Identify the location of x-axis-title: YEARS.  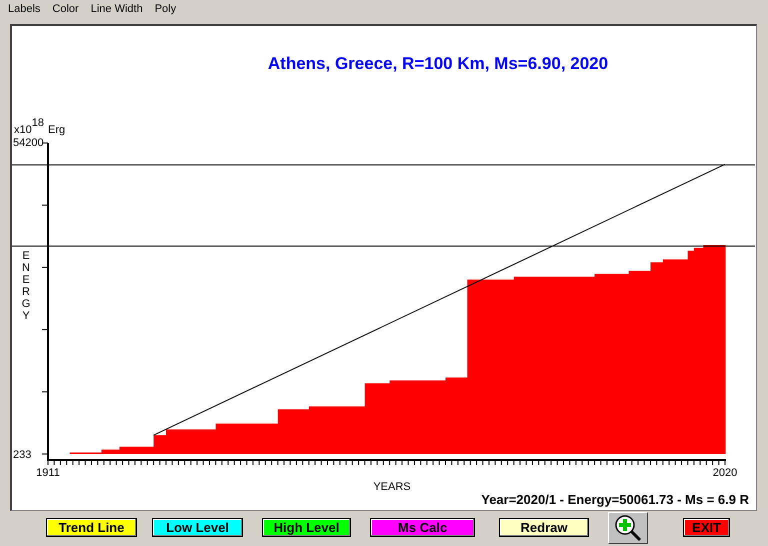
(392, 487).